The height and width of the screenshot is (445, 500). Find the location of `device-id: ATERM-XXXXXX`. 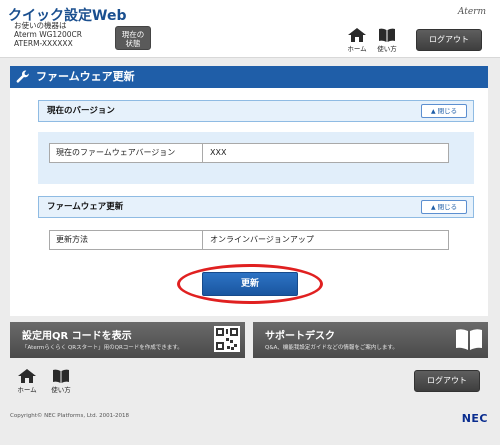

device-id: ATERM-XXXXXX is located at coordinates (43, 43).